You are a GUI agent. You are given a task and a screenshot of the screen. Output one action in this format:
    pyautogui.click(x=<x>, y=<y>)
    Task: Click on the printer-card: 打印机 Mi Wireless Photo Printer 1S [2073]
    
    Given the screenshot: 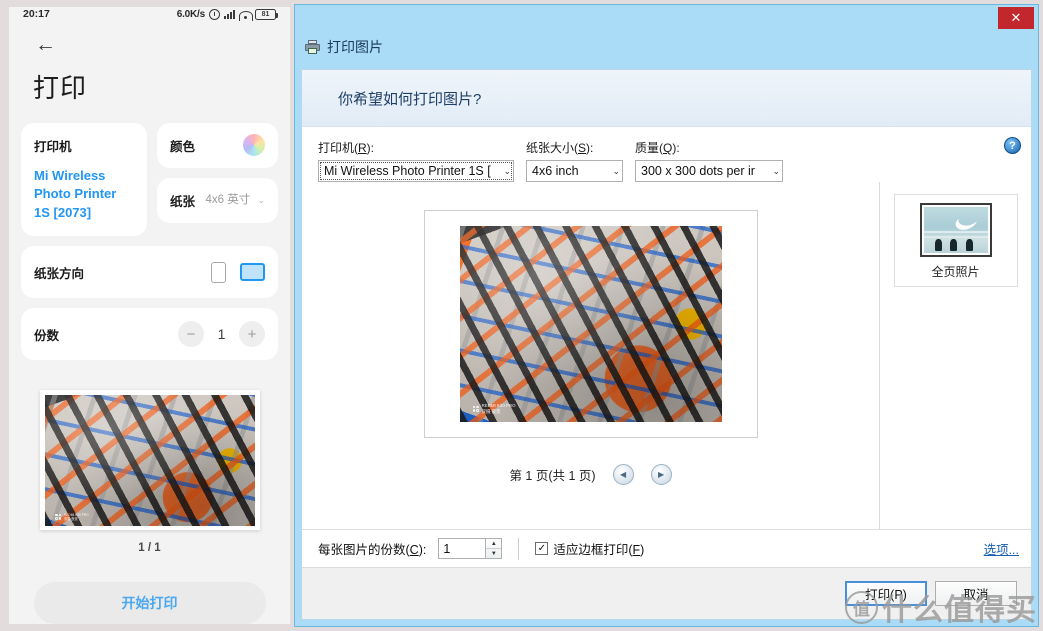 What is the action you would take?
    pyautogui.click(x=84, y=179)
    